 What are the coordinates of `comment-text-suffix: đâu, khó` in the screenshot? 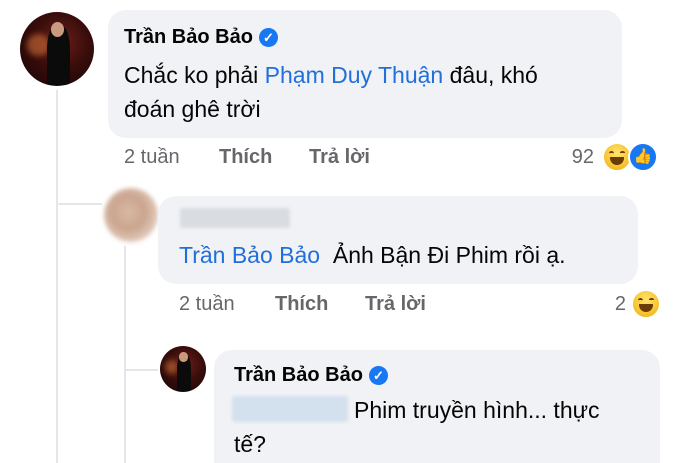 It's located at (490, 75).